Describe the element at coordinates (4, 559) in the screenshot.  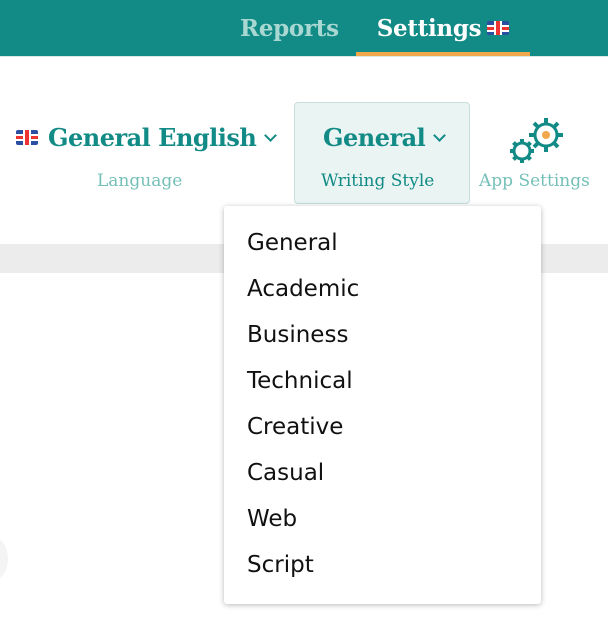
I see `side-handle` at that location.